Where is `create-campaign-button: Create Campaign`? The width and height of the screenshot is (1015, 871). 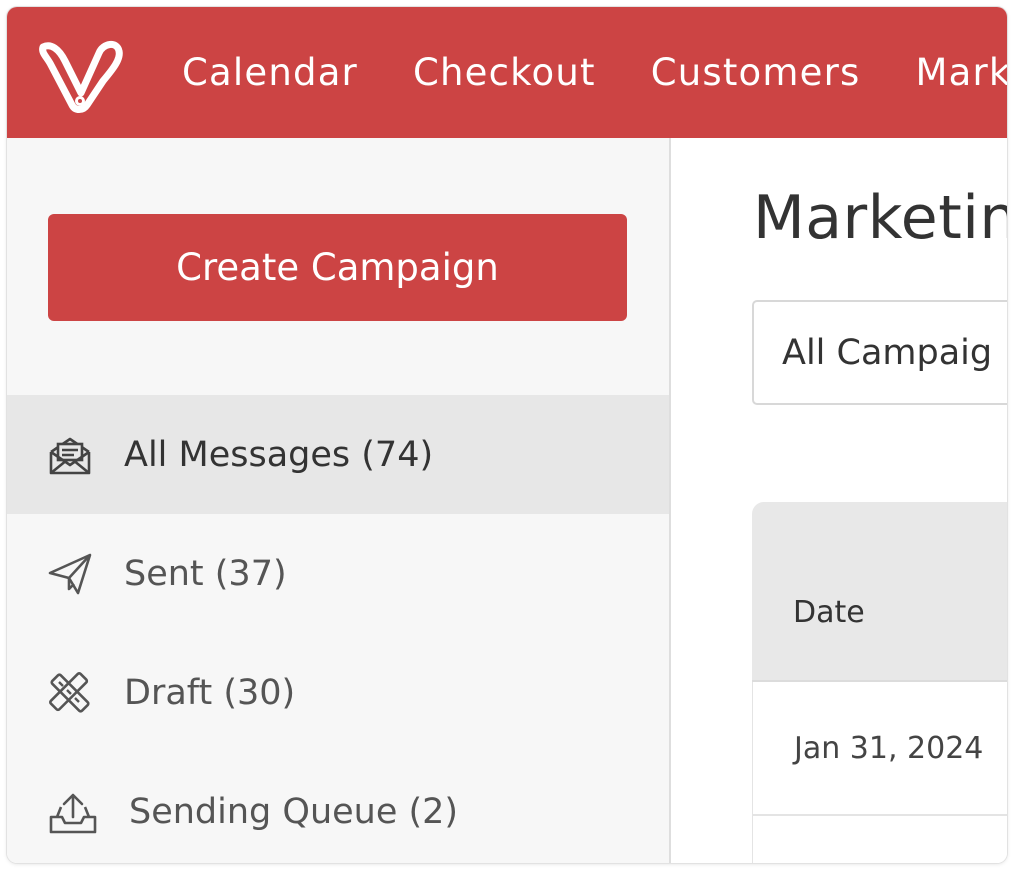 create-campaign-button: Create Campaign is located at coordinates (337, 267).